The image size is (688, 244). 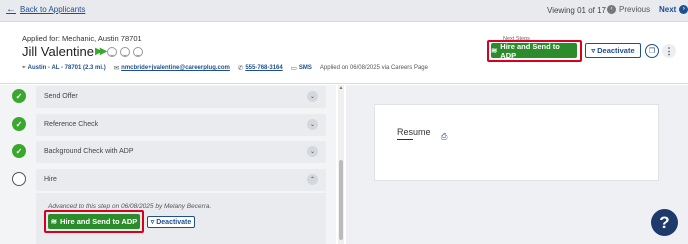 What do you see at coordinates (683, 9) in the screenshot?
I see `chevron-right-icon: ›` at bounding box center [683, 9].